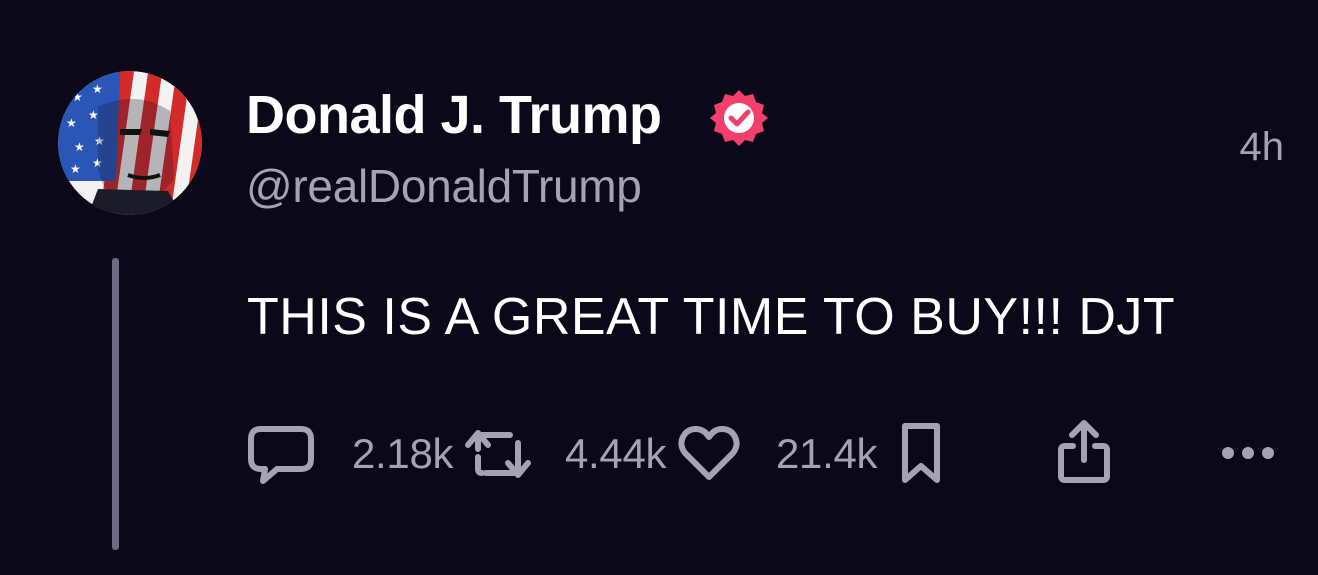 The width and height of the screenshot is (1318, 575). I want to click on post-timestamp: 4h, so click(1262, 147).